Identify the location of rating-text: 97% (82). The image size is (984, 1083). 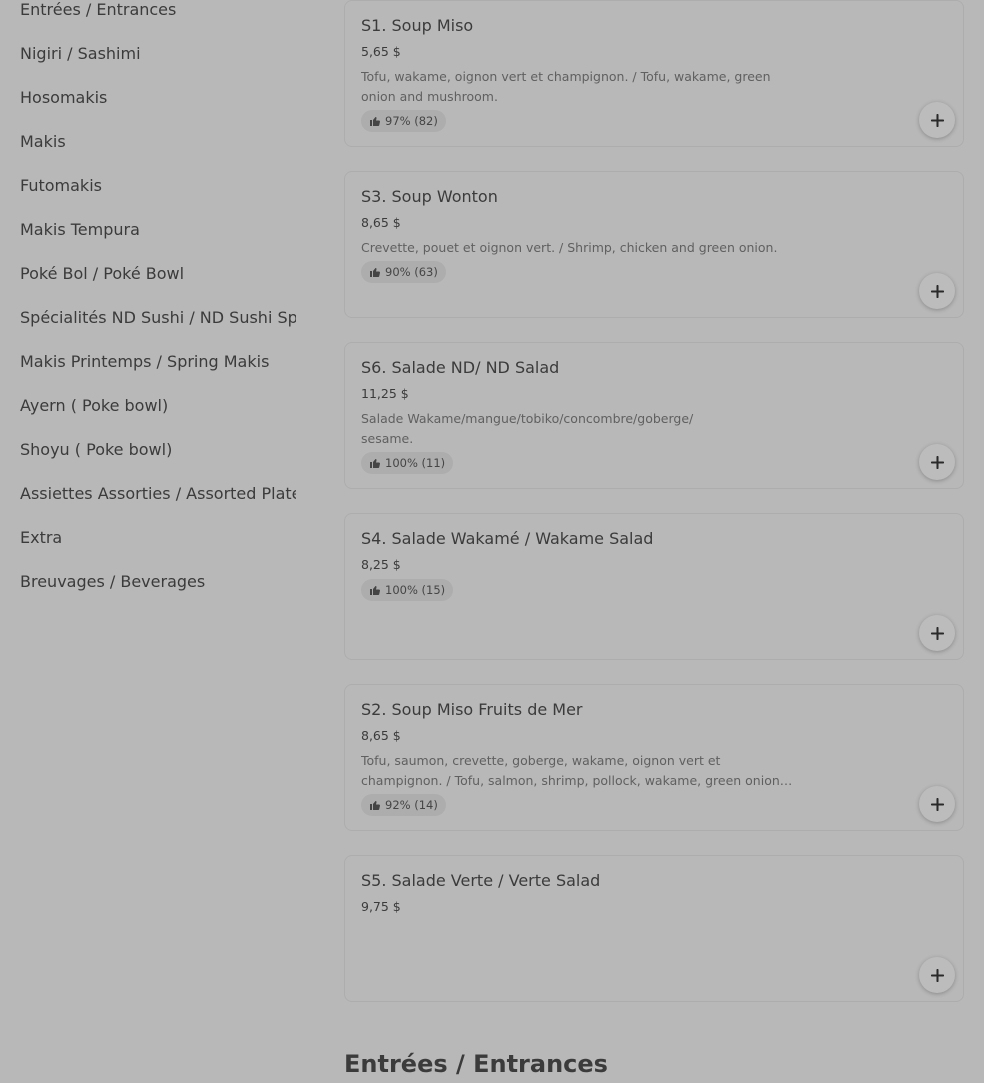
(411, 121).